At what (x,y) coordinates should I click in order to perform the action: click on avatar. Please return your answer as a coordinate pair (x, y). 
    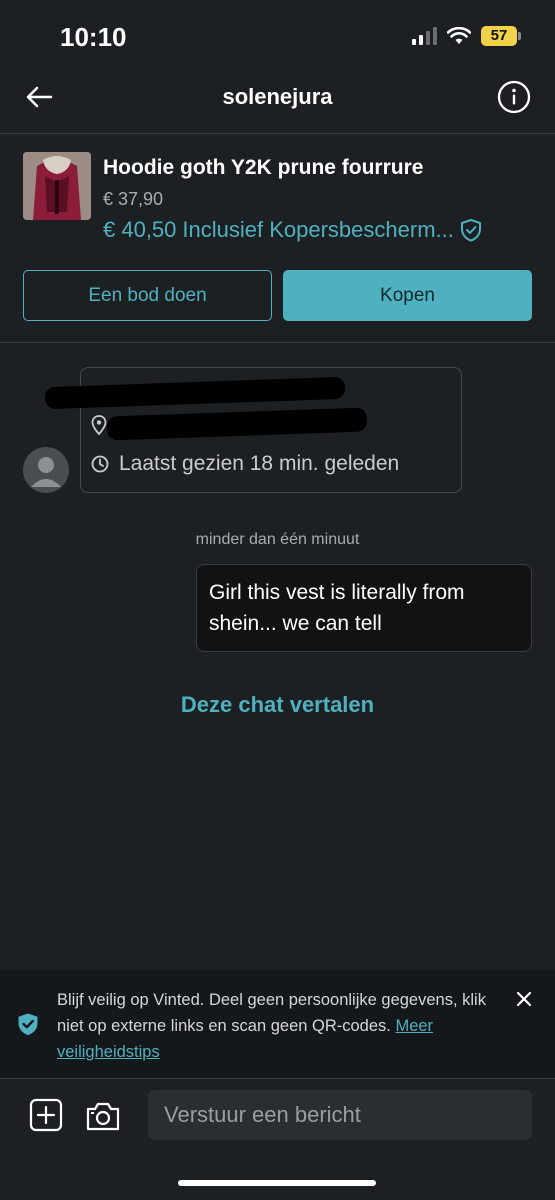
    Looking at the image, I should click on (46, 470).